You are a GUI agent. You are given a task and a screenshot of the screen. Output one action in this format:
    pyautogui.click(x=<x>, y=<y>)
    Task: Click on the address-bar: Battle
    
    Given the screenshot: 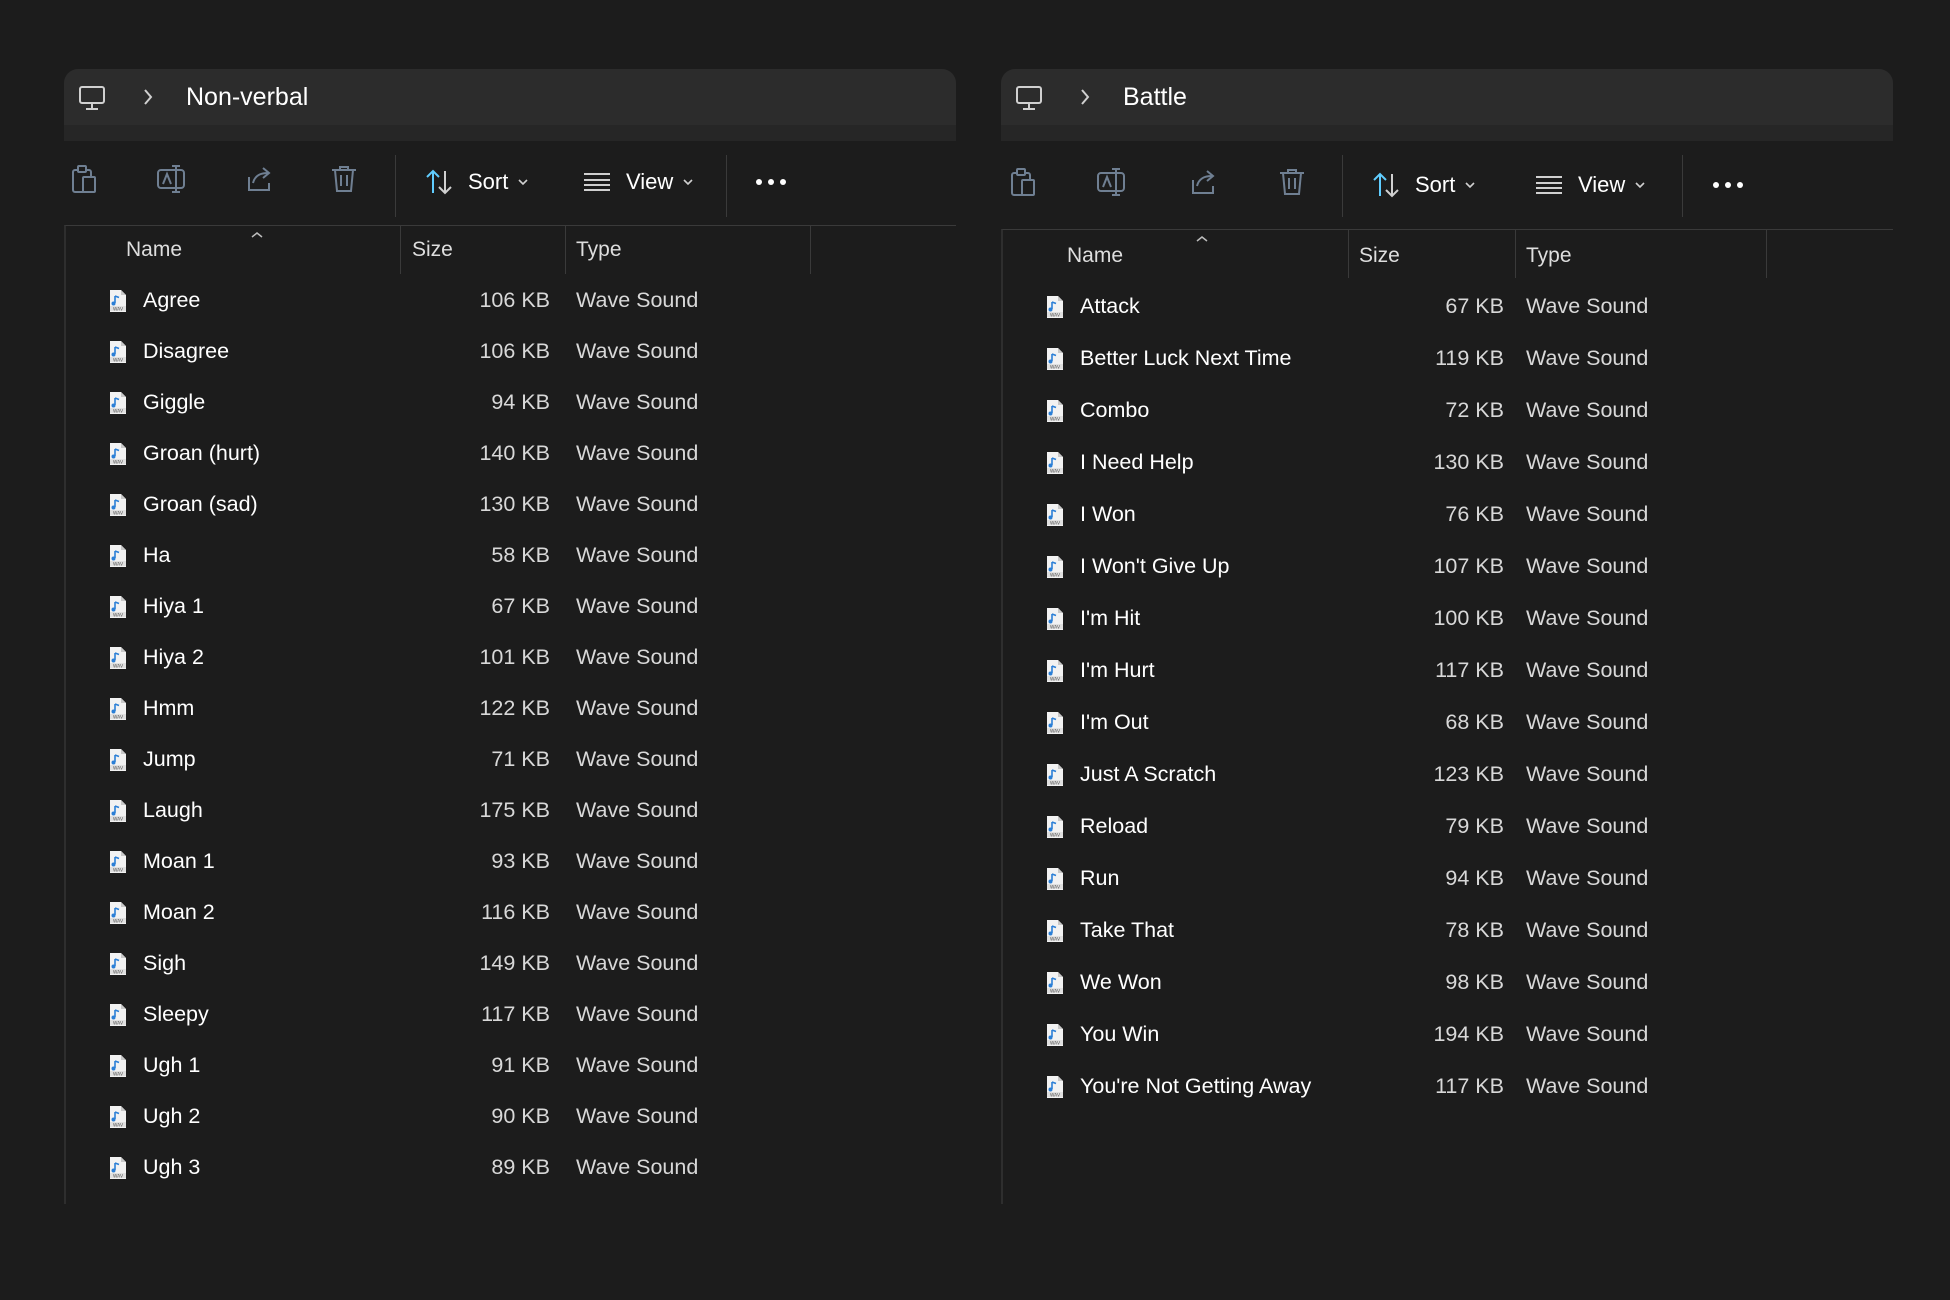 What is the action you would take?
    pyautogui.click(x=1447, y=97)
    